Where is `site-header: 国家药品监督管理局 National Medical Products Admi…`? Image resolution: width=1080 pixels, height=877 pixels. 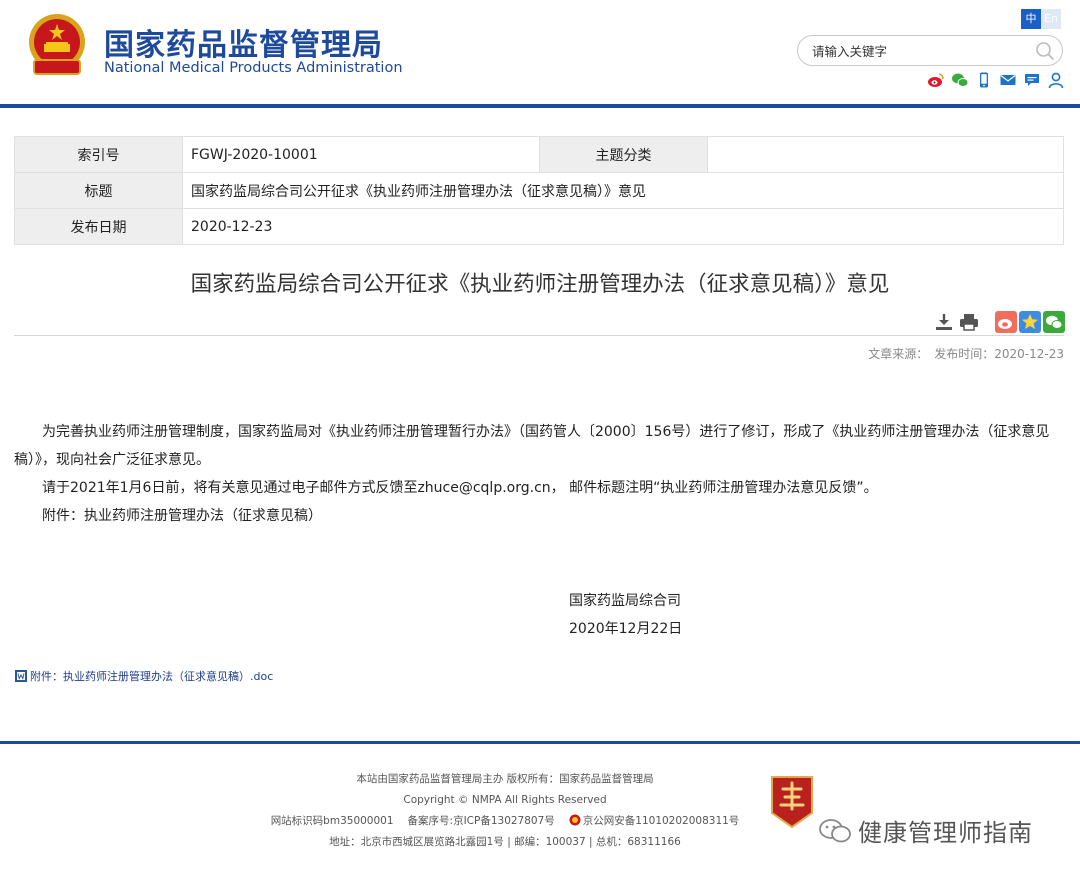
site-header: 国家药品监督管理局 National Medical Products Admi… is located at coordinates (540, 52).